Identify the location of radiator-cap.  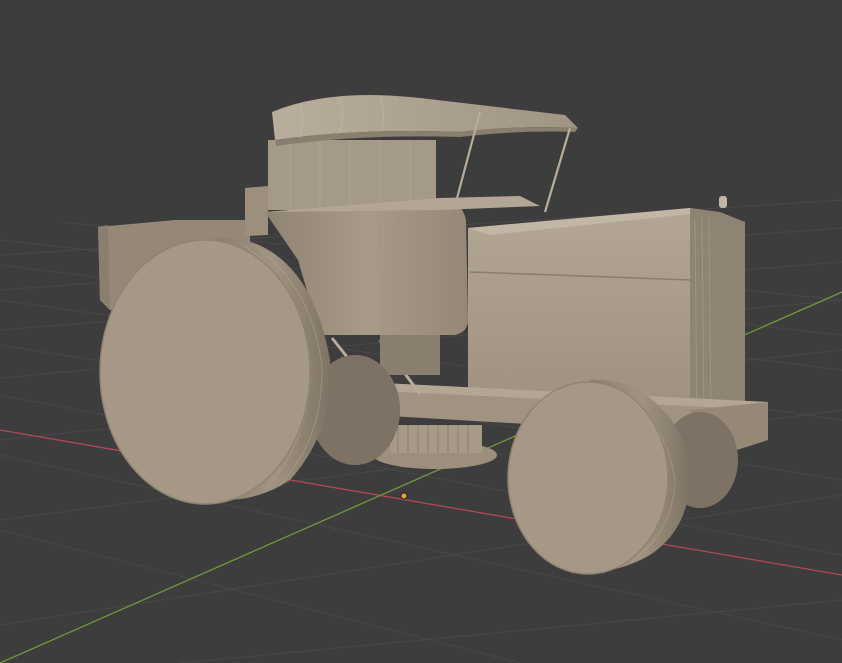
(723, 202).